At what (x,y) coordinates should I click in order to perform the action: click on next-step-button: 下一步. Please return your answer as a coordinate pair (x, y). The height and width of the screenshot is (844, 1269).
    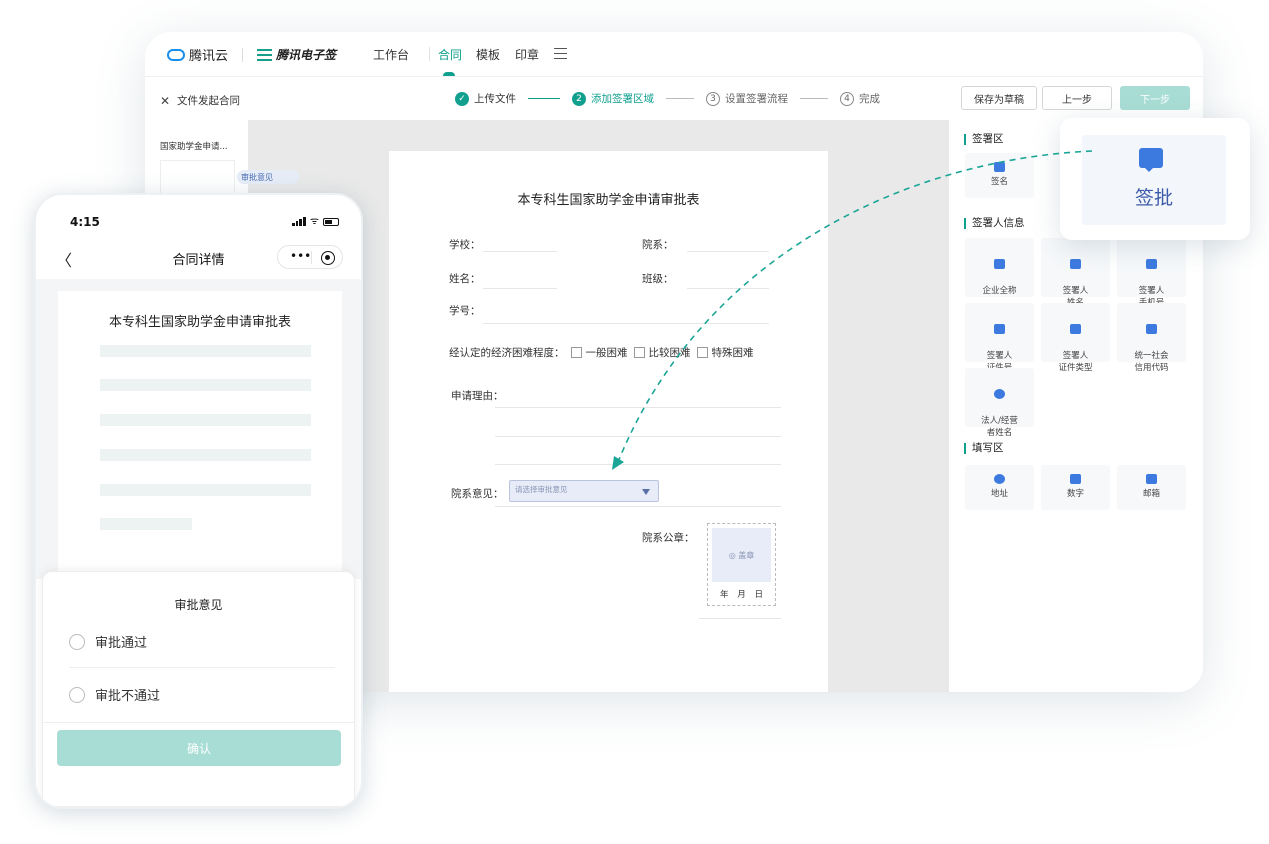
    Looking at the image, I should click on (1155, 98).